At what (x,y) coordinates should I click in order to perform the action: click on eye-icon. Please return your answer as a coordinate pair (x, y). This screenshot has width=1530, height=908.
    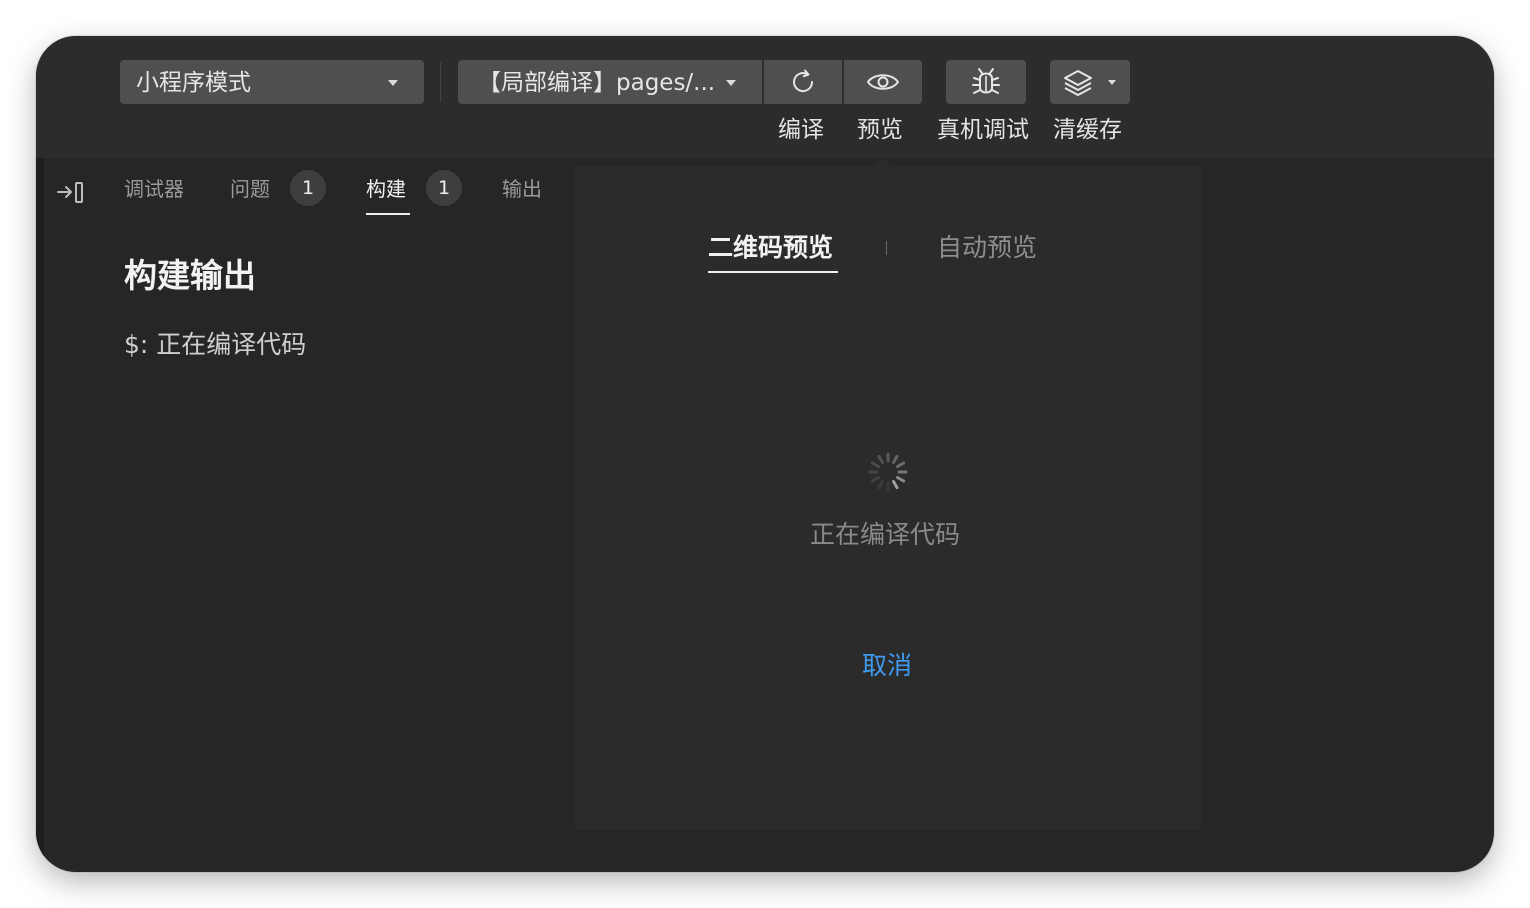
    Looking at the image, I should click on (883, 82).